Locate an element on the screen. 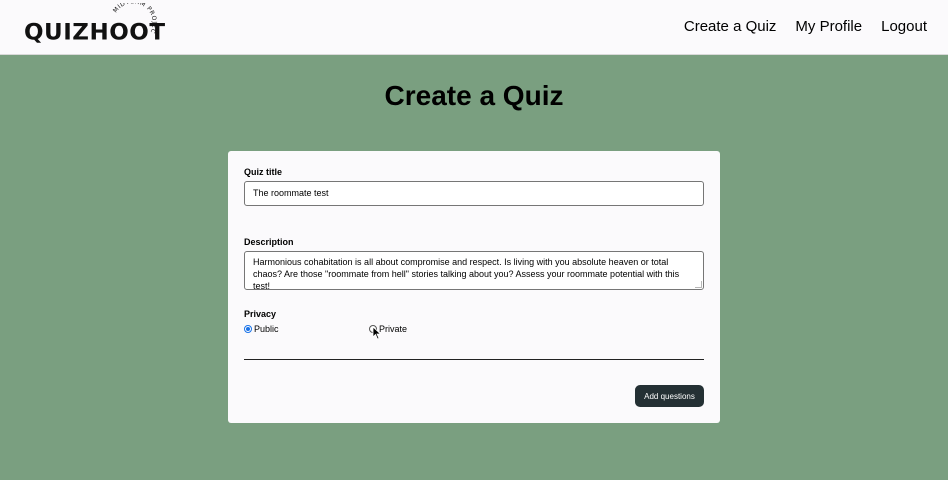 The width and height of the screenshot is (948, 480). form-divider is located at coordinates (474, 359).